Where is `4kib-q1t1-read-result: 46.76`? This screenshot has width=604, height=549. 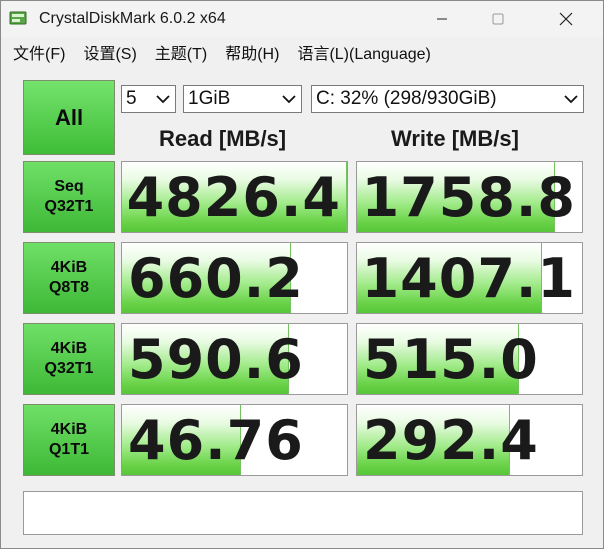 4kib-q1t1-read-result: 46.76 is located at coordinates (234, 440).